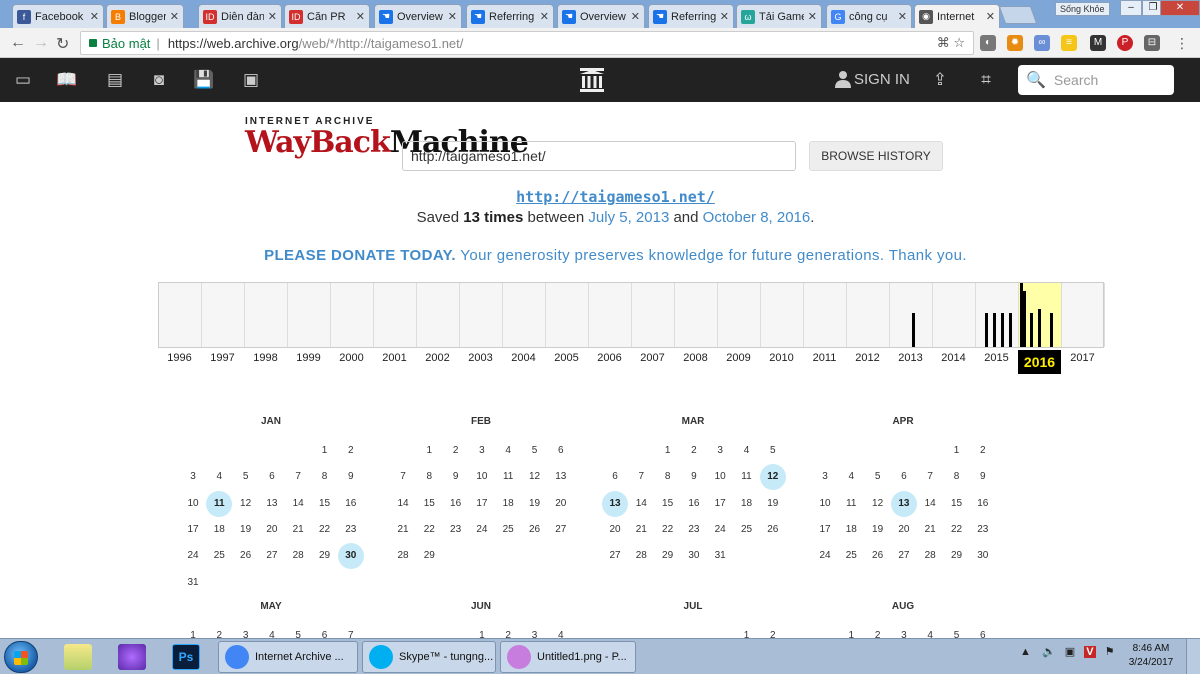 This screenshot has width=1200, height=674. What do you see at coordinates (867, 358) in the screenshot?
I see `year-label: 2012` at bounding box center [867, 358].